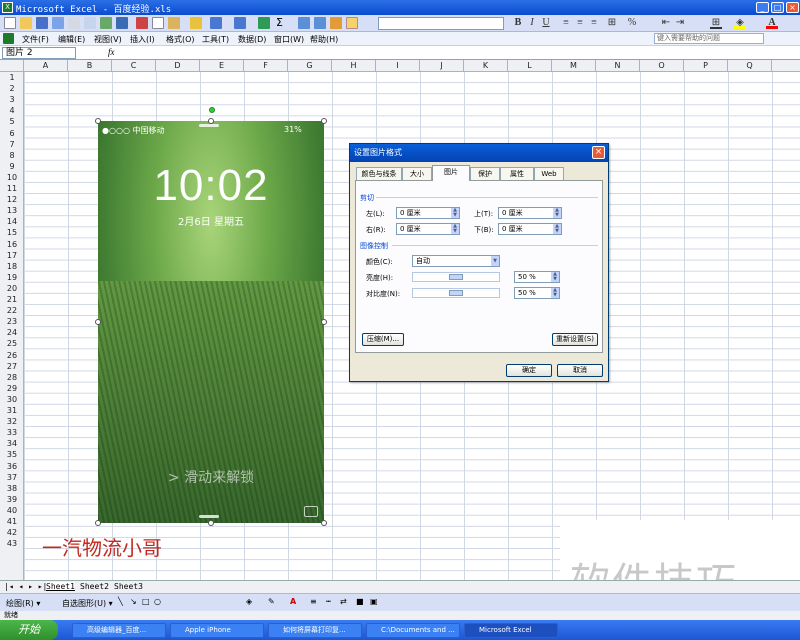  What do you see at coordinates (428, 229) in the screenshot?
I see `crop-right-spinner: 0 厘米 ▲ ▼` at bounding box center [428, 229].